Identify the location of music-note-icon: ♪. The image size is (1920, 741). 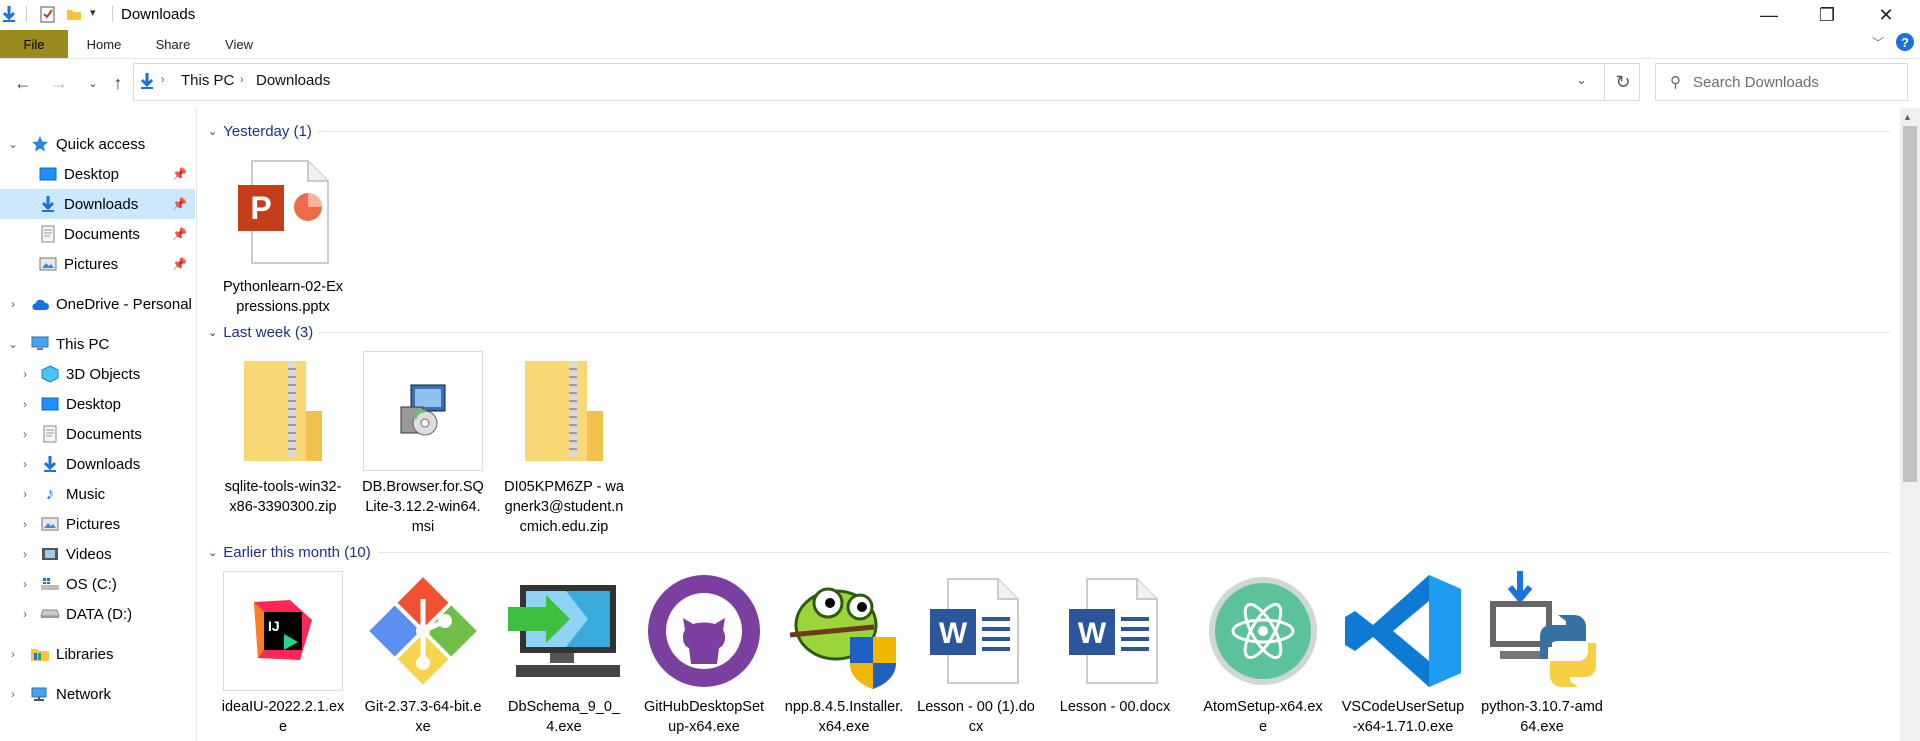
(50, 493).